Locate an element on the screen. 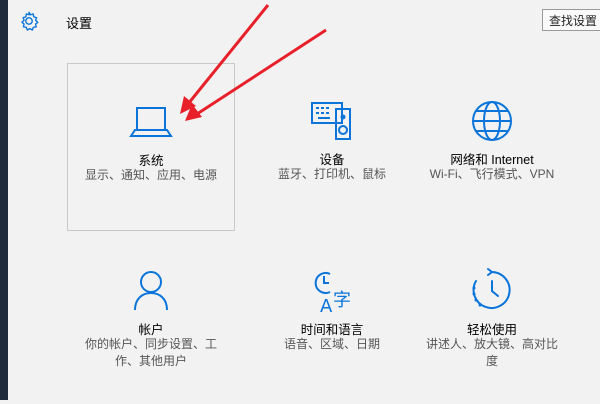 The height and width of the screenshot is (404, 600). tile-devices: 设备 蓝牙、打印机、鼠标 is located at coordinates (332, 147).